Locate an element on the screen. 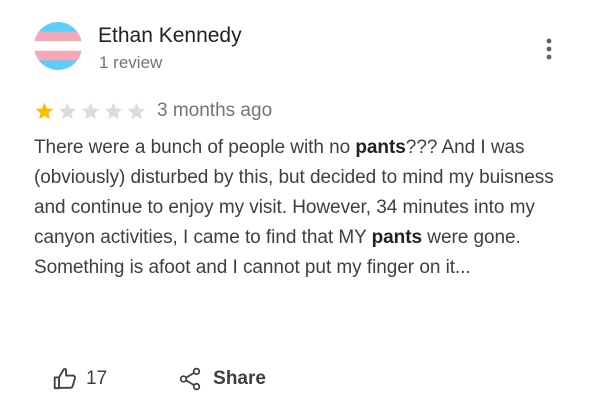  review-time: 3 months ago is located at coordinates (215, 110).